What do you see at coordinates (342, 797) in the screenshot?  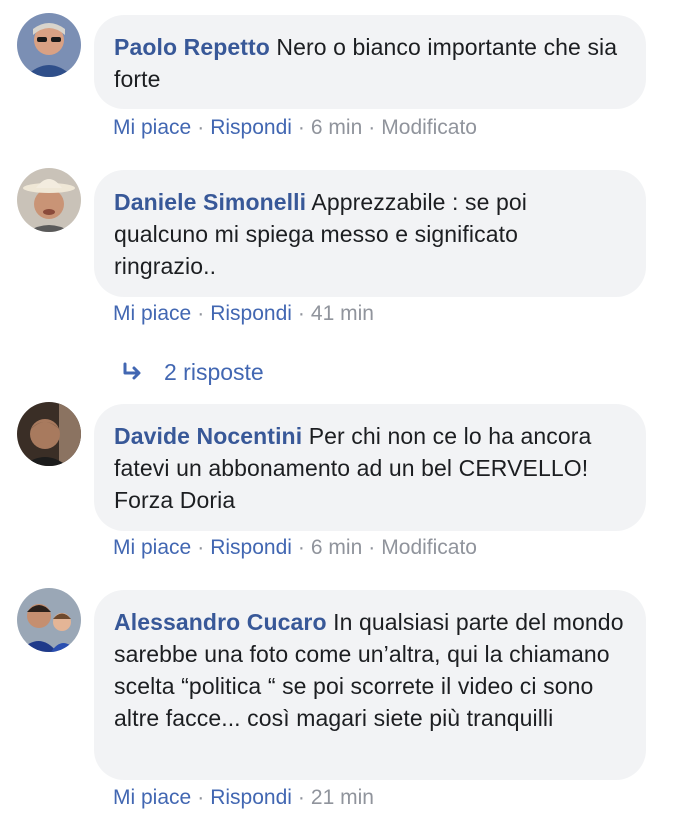 I see `comment-timestamp: 21 min` at bounding box center [342, 797].